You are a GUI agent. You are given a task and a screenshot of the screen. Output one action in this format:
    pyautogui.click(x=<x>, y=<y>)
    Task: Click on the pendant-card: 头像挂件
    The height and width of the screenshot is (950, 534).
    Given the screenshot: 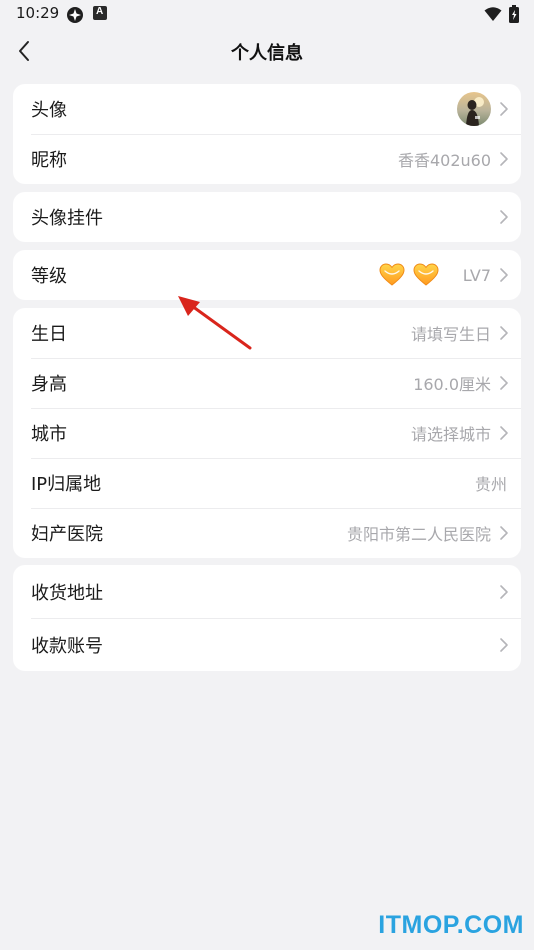 What is the action you would take?
    pyautogui.click(x=267, y=217)
    